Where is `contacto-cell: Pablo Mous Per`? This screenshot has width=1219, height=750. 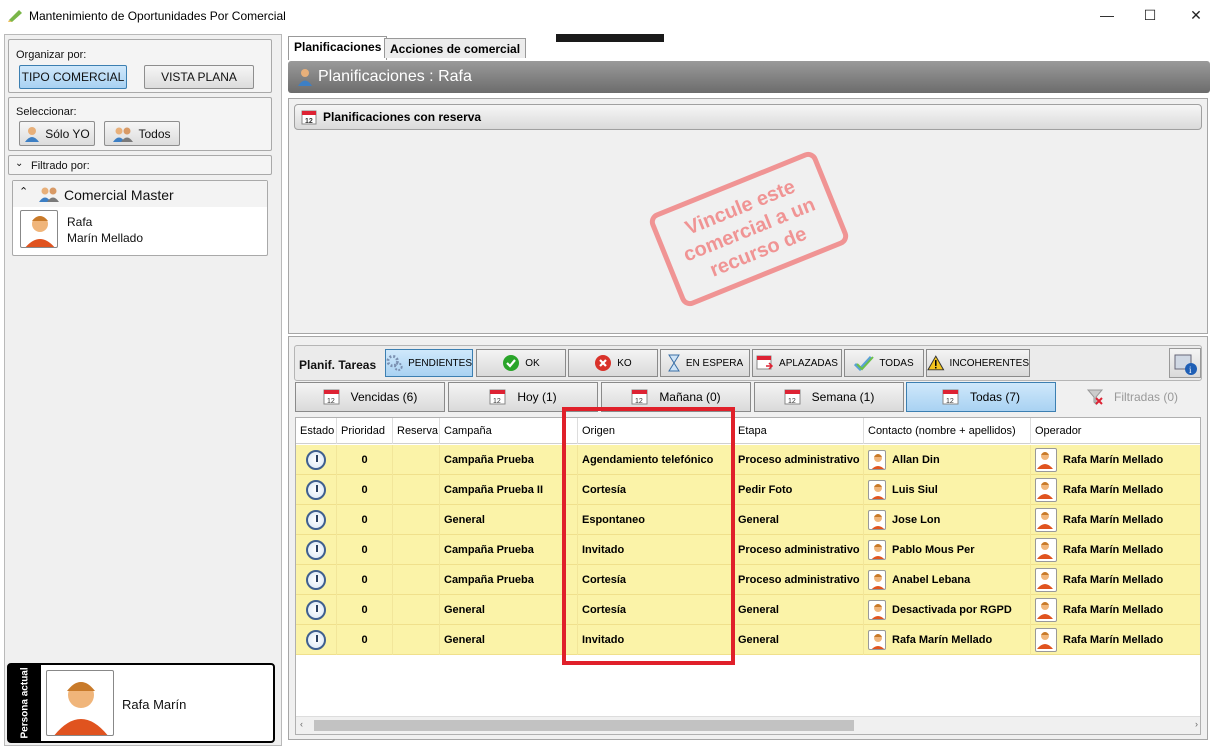
contacto-cell: Pablo Mous Per is located at coordinates (947, 550).